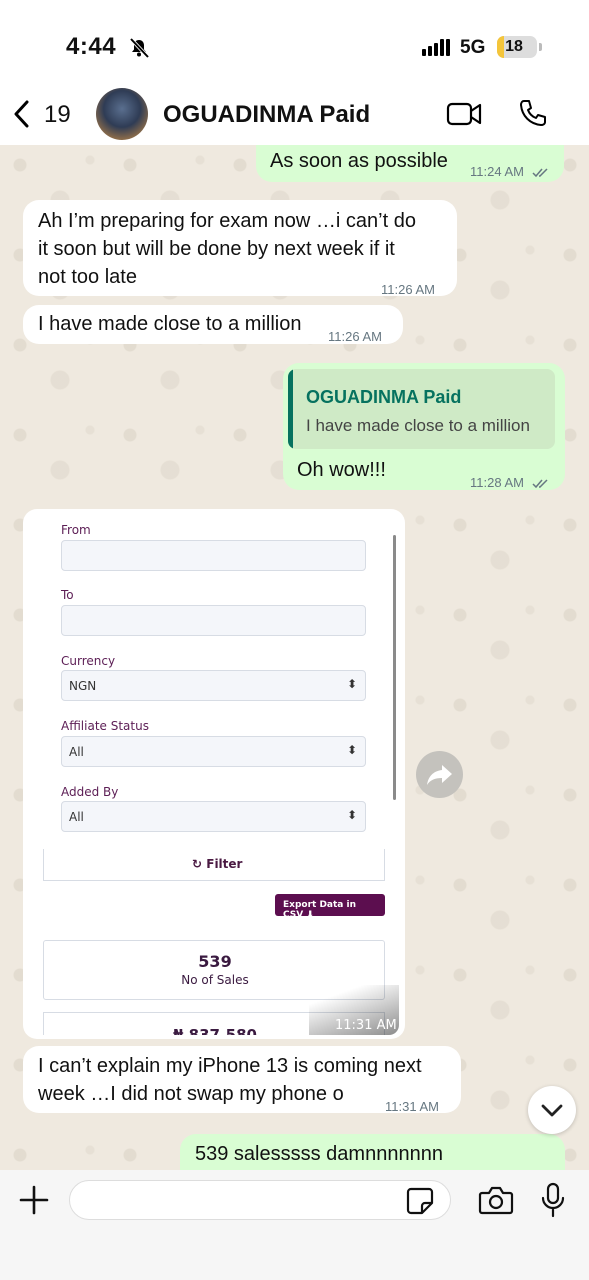 The image size is (589, 1280). Describe the element at coordinates (533, 113) in the screenshot. I see `phone-call-icon` at that location.